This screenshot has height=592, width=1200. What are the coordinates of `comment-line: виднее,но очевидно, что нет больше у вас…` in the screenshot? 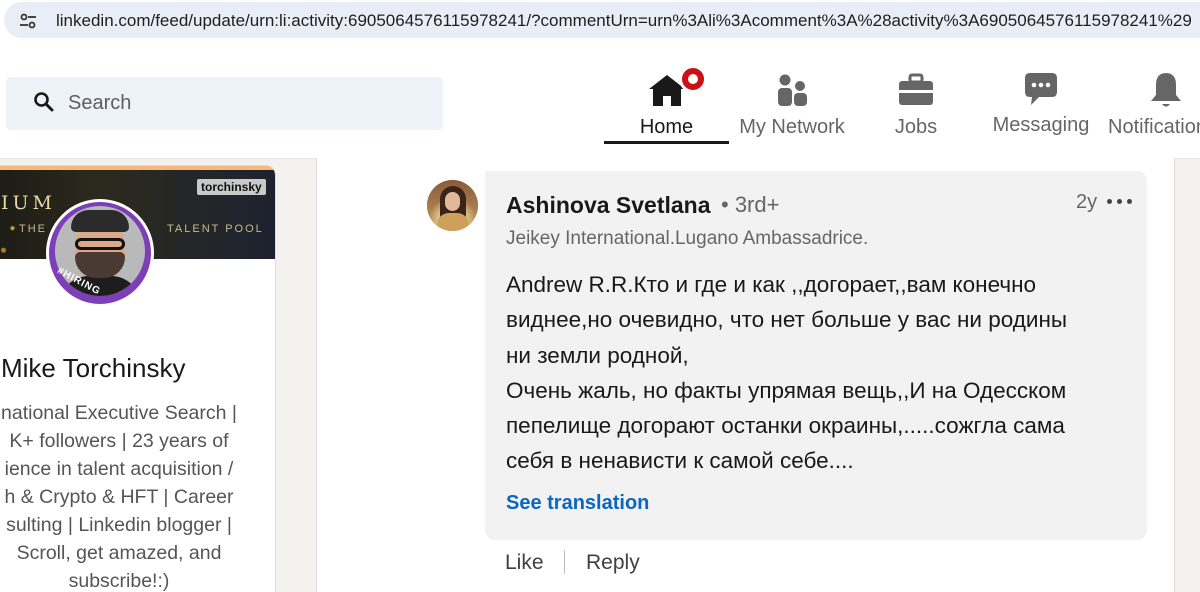 It's located at (787, 320).